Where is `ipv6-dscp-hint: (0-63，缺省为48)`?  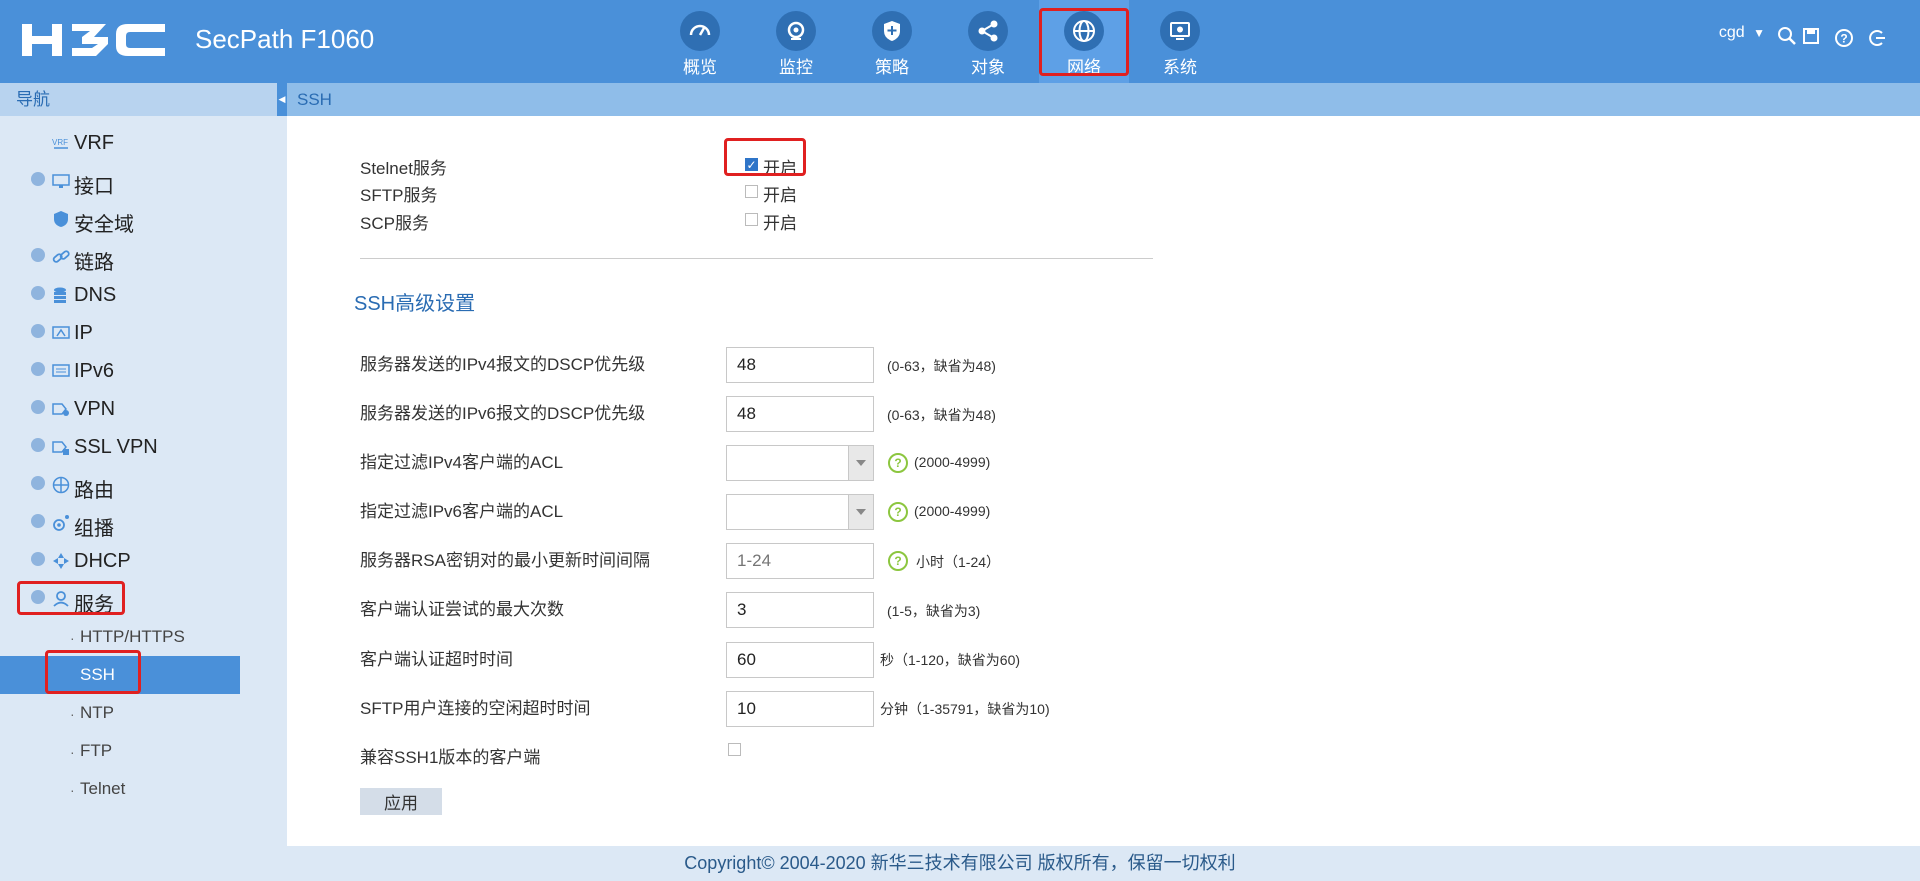
ipv6-dscp-hint: (0-63，缺省为48) is located at coordinates (941, 415).